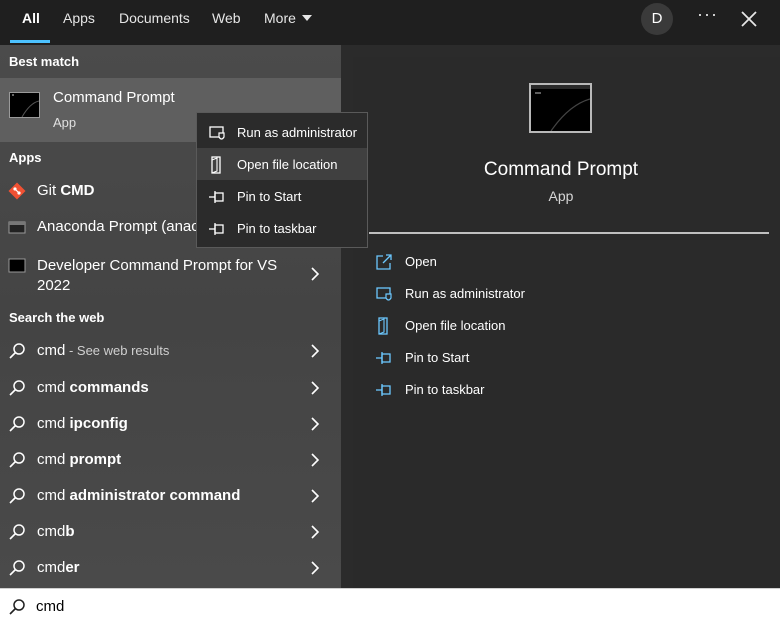 This screenshot has height=622, width=780. Describe the element at coordinates (226, 22) in the screenshot. I see `tab-web: Web` at that location.